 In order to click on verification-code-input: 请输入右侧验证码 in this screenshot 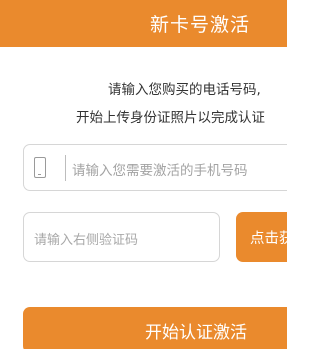, I will do `click(86, 238)`.